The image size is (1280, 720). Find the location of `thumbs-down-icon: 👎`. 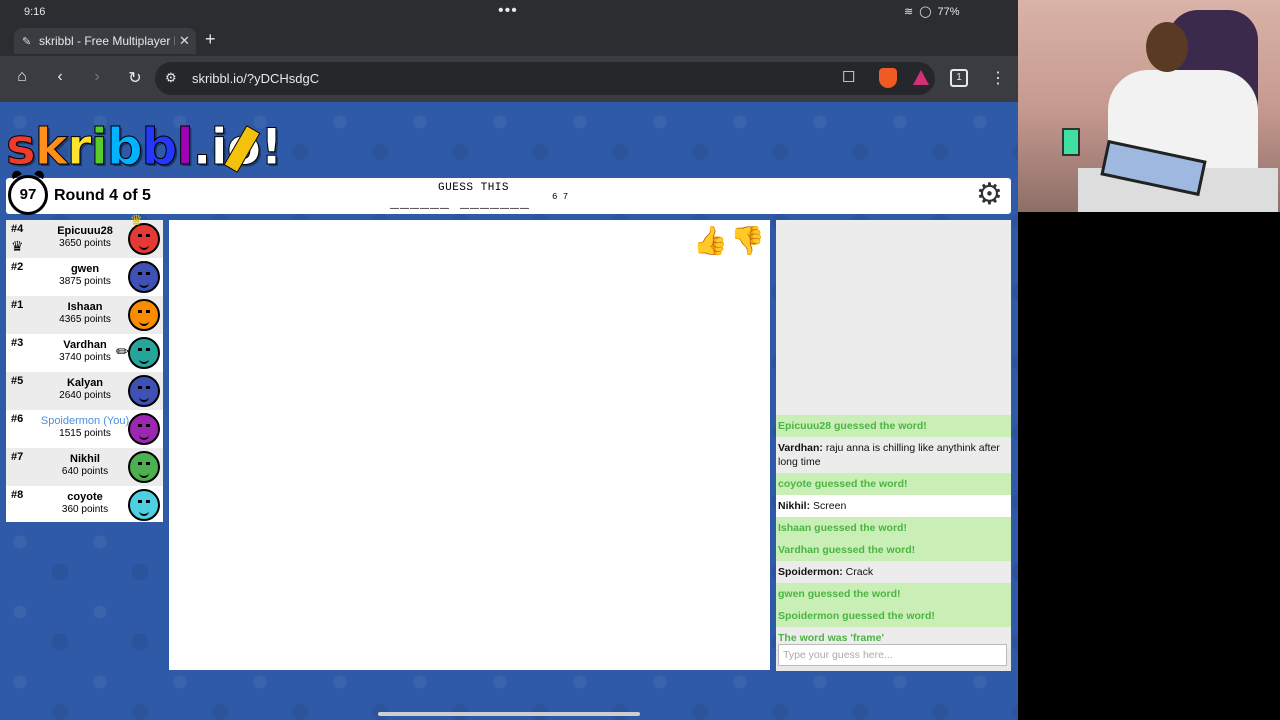

thumbs-down-icon: 👎 is located at coordinates (747, 240).